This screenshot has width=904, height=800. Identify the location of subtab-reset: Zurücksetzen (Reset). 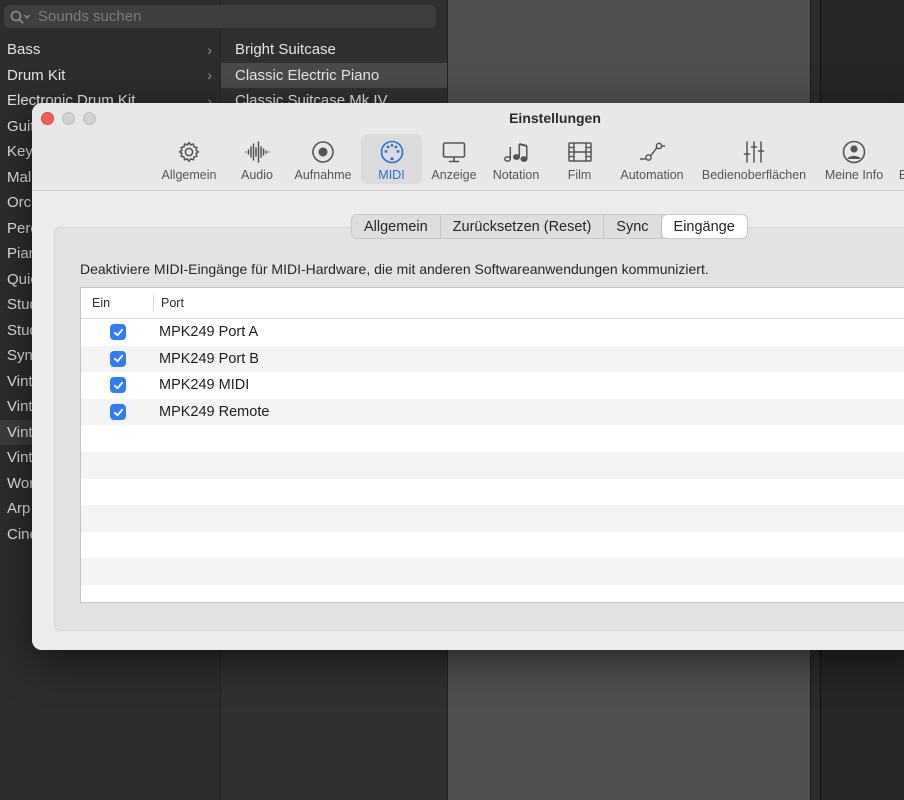
(523, 226).